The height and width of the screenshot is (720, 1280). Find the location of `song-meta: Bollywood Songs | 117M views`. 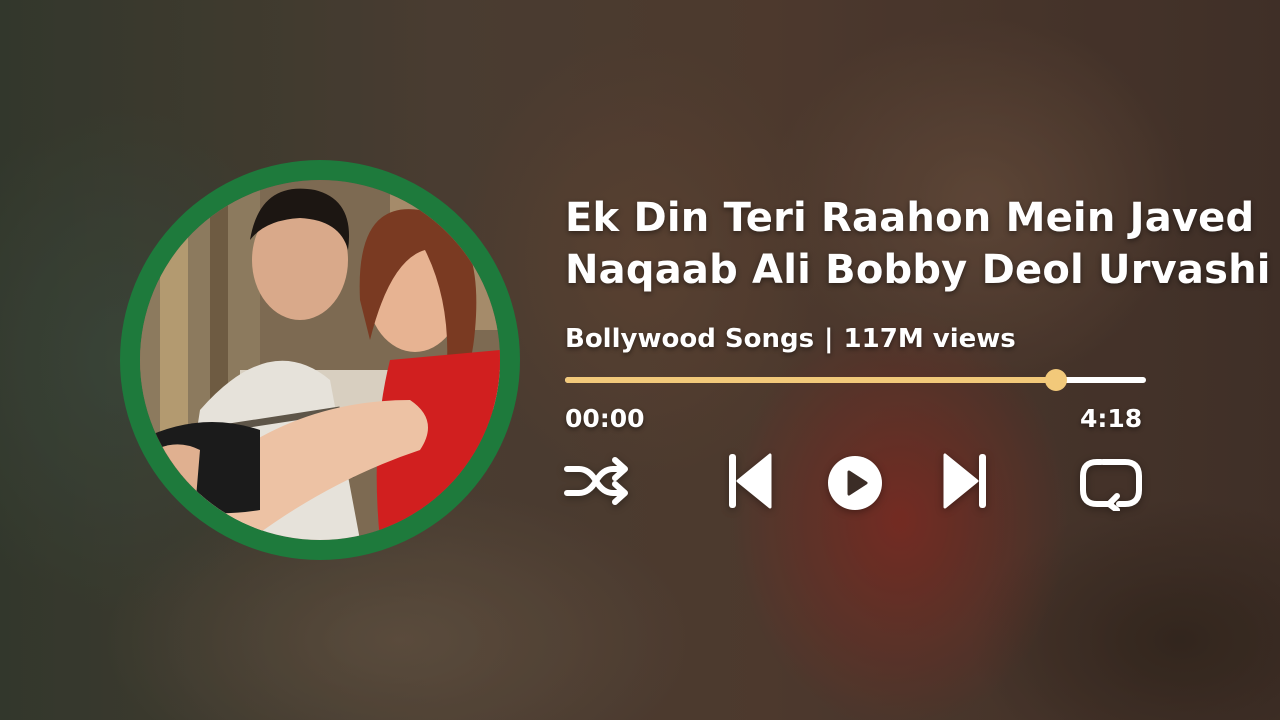

song-meta: Bollywood Songs | 117M views is located at coordinates (790, 339).